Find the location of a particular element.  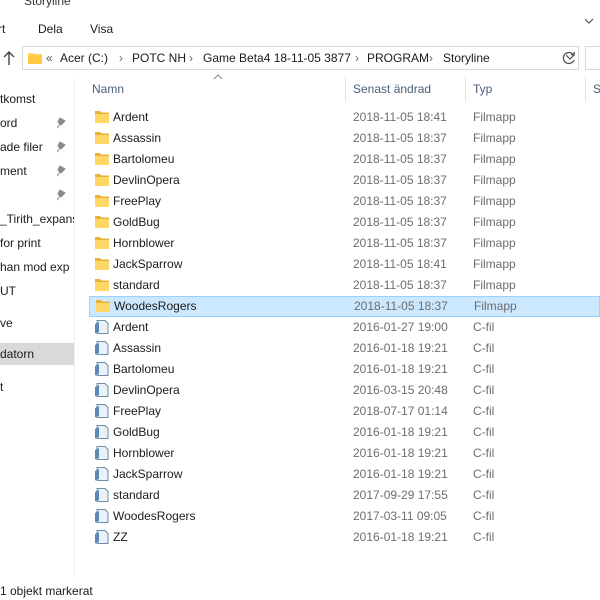

file-row: JackSparrow 2016-01-18 19:21 C-fil is located at coordinates (343, 474).